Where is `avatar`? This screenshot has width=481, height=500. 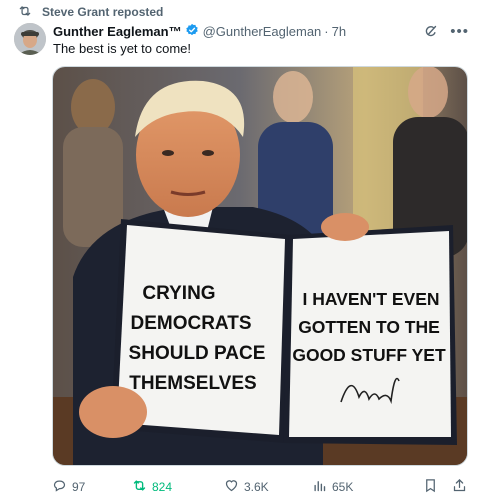 avatar is located at coordinates (30, 39).